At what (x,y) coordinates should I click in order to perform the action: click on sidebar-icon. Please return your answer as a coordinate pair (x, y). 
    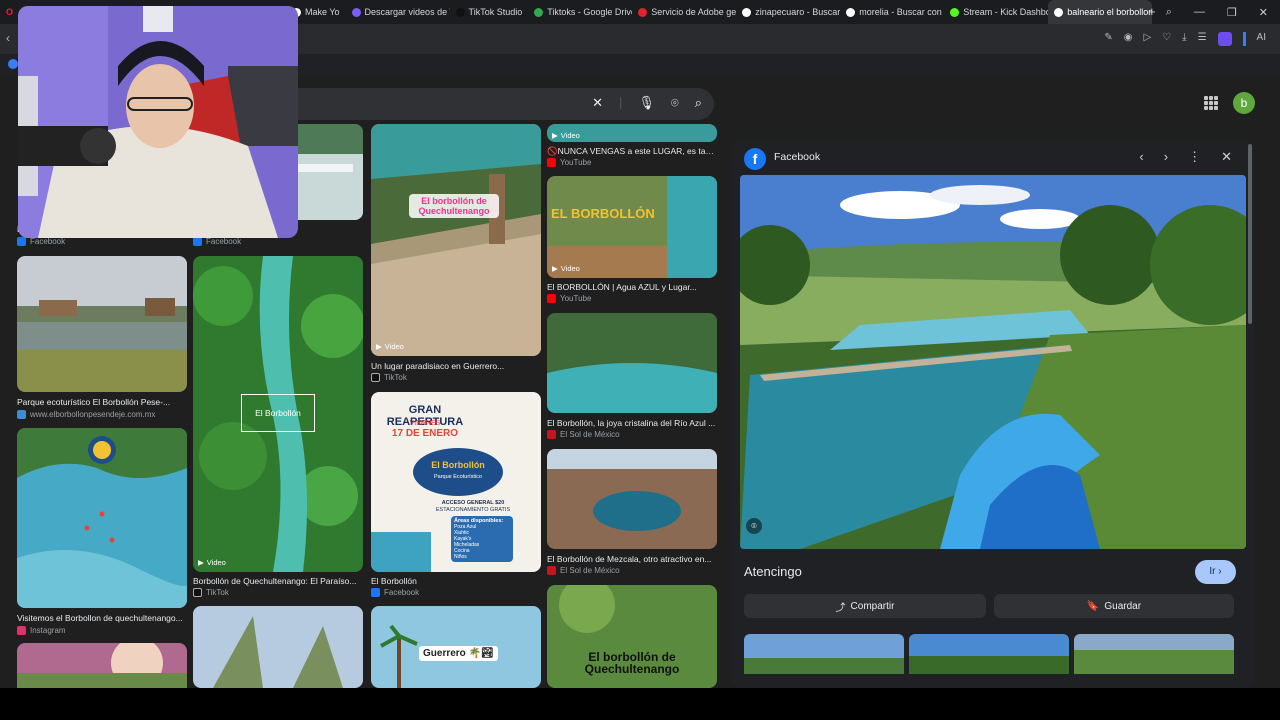
    Looking at the image, I should click on (13, 64).